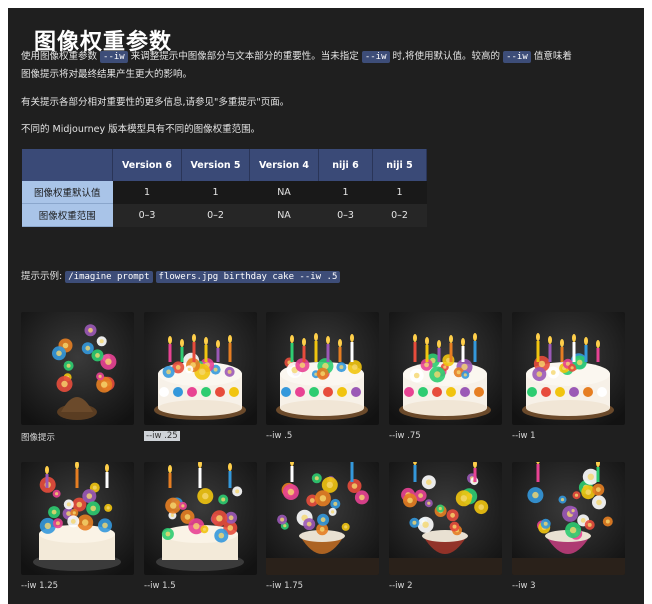 This screenshot has height=604, width=652. What do you see at coordinates (147, 165) in the screenshot?
I see `header-version-6: Version 6` at bounding box center [147, 165].